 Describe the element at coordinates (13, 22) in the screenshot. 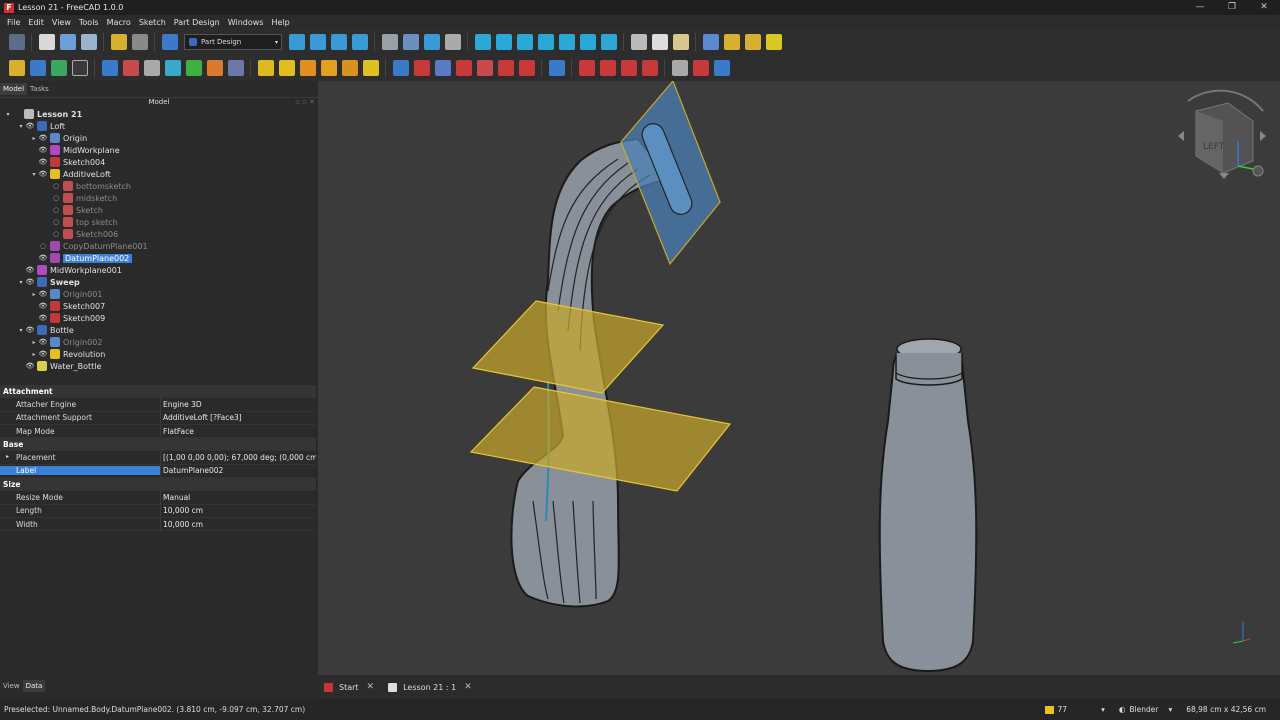

I see `menu-file: File` at that location.